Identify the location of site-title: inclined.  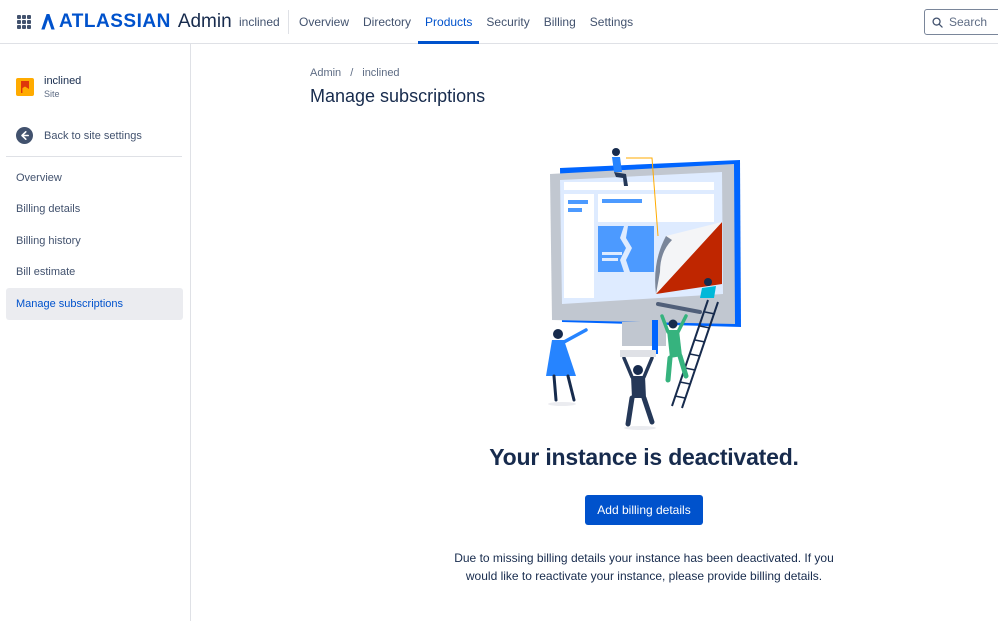
(63, 81).